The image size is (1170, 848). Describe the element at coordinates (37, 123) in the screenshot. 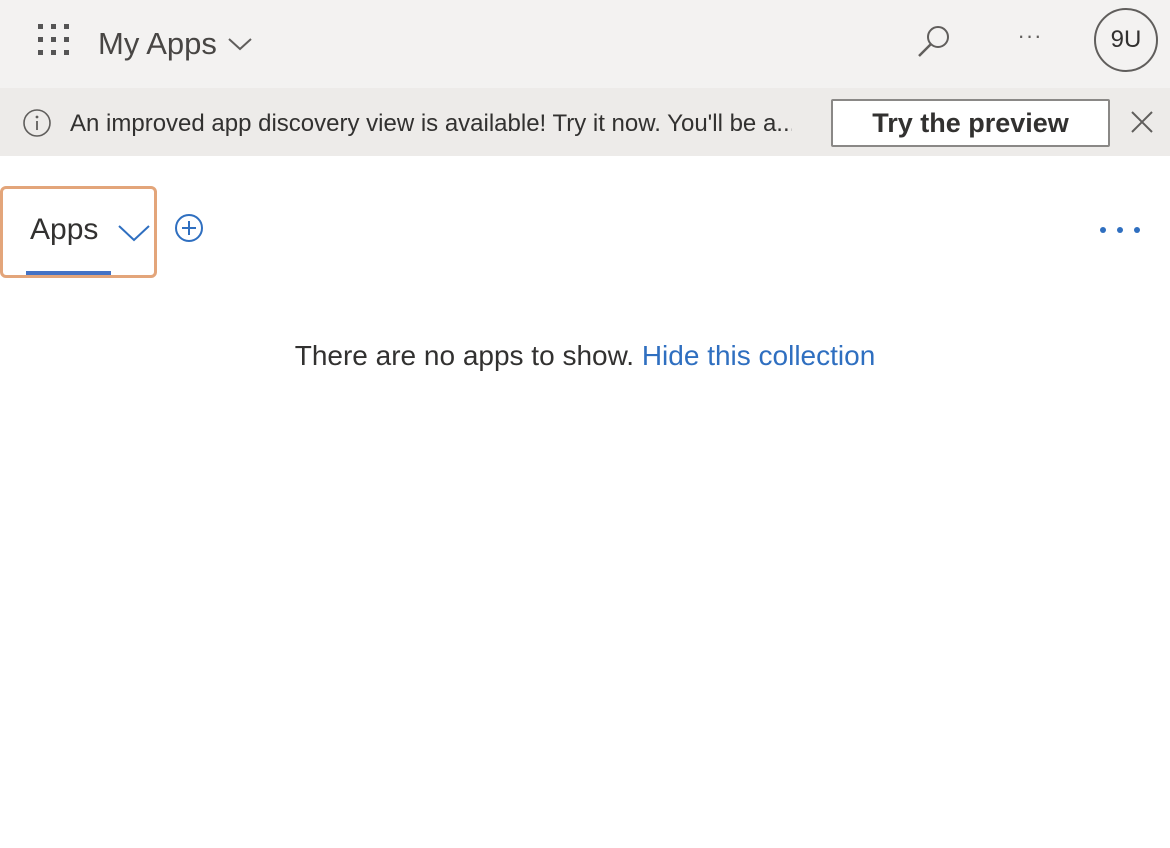

I see `info-icon` at that location.